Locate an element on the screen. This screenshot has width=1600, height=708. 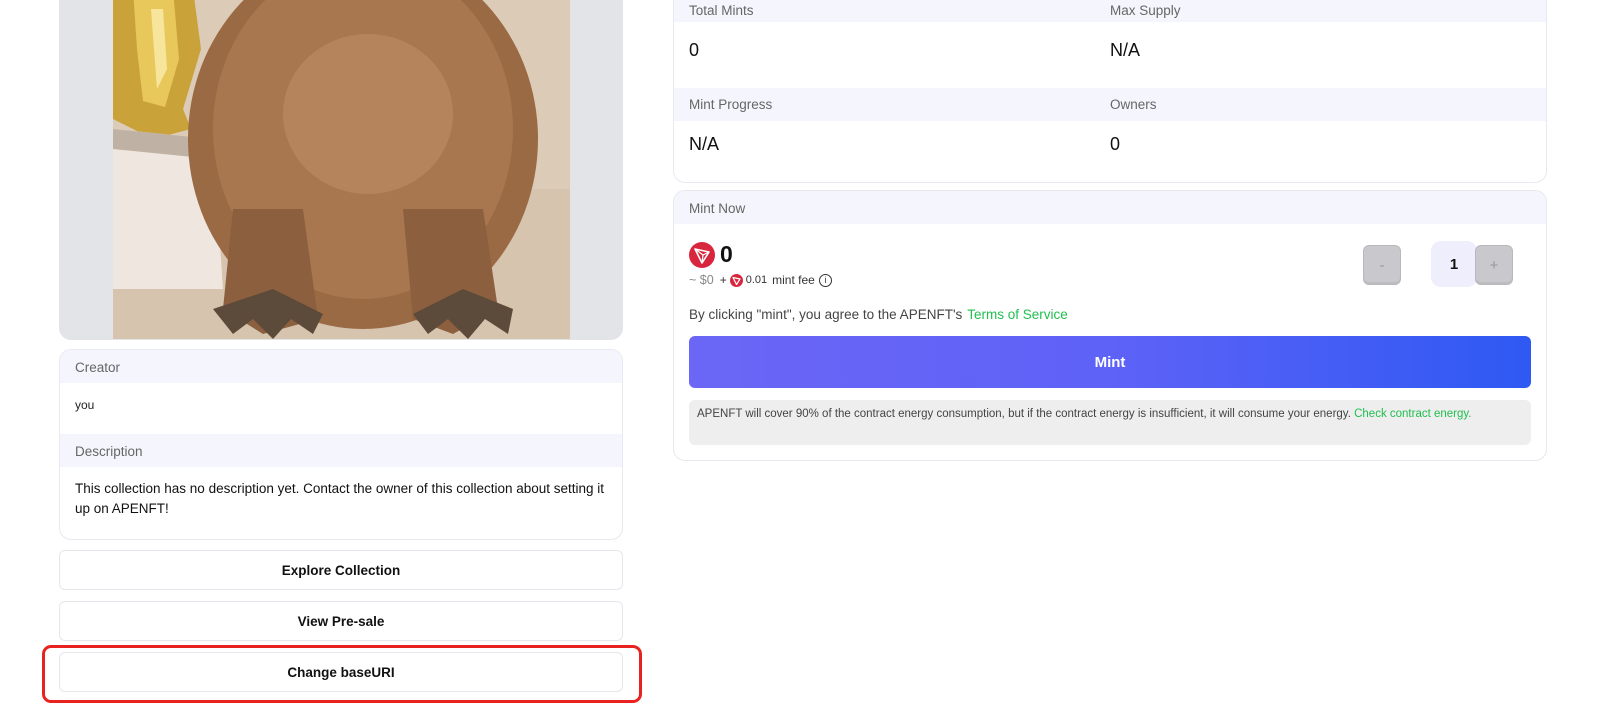
description-label: Description is located at coordinates (341, 450).